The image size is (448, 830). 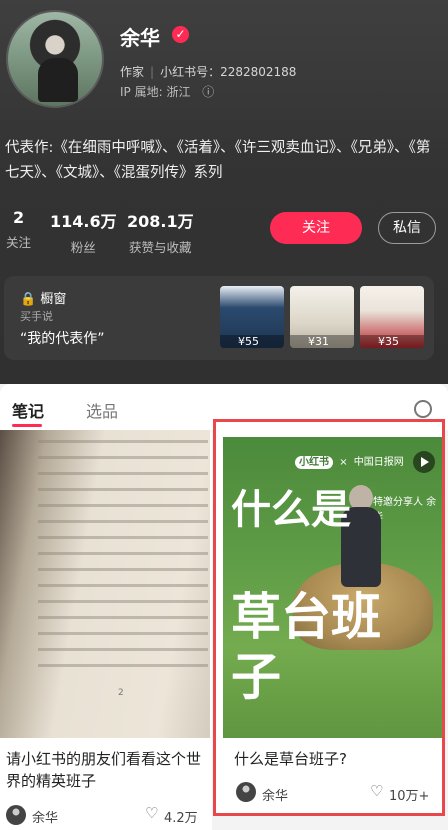 What do you see at coordinates (252, 317) in the screenshot?
I see `product-thumb-1: ¥55` at bounding box center [252, 317].